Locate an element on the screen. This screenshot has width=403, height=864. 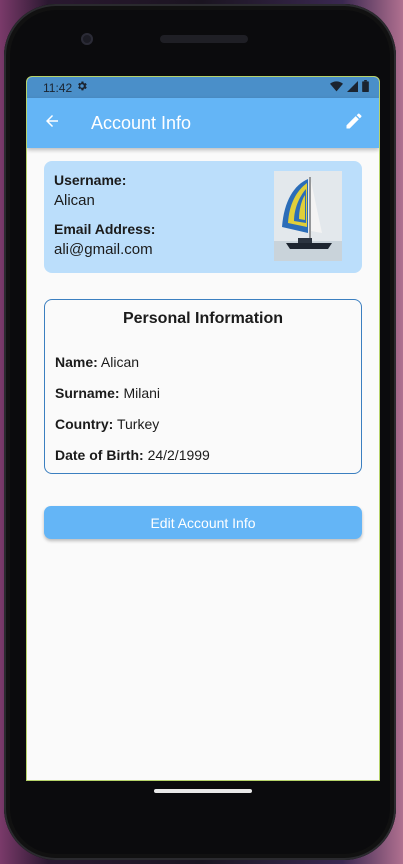
back-button is located at coordinates (52, 123).